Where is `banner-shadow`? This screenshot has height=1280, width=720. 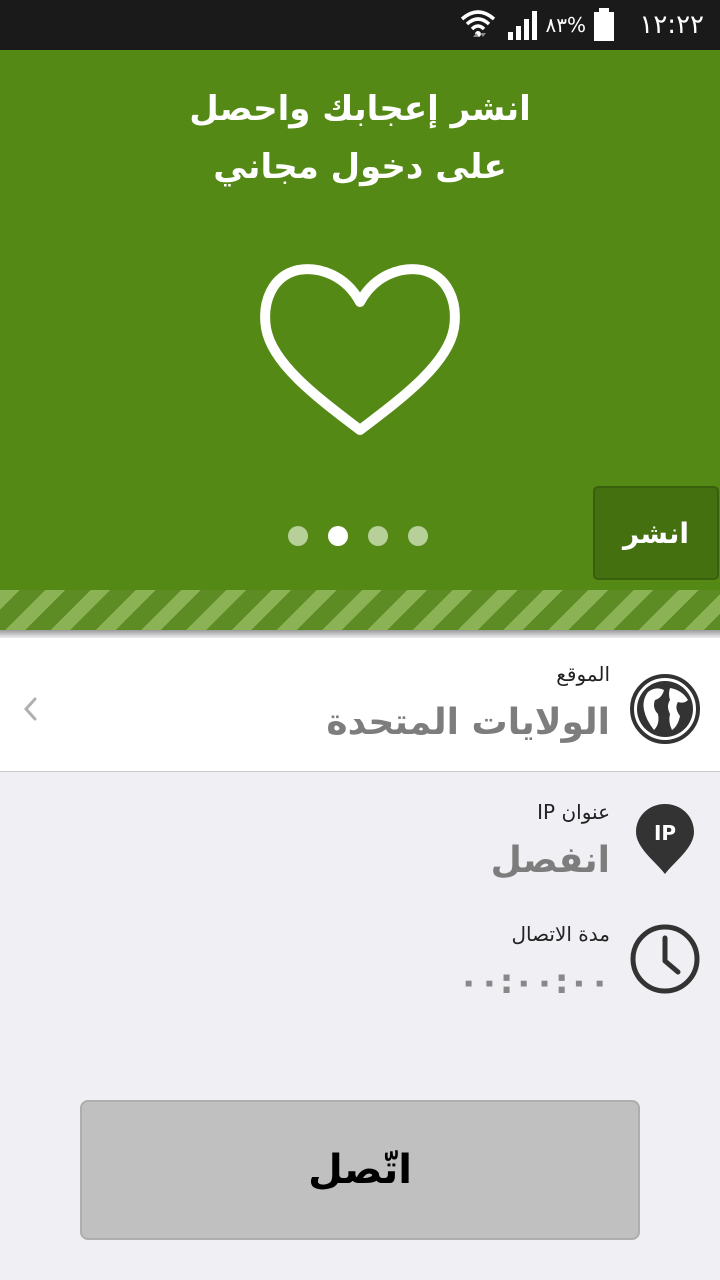
banner-shadow is located at coordinates (360, 634).